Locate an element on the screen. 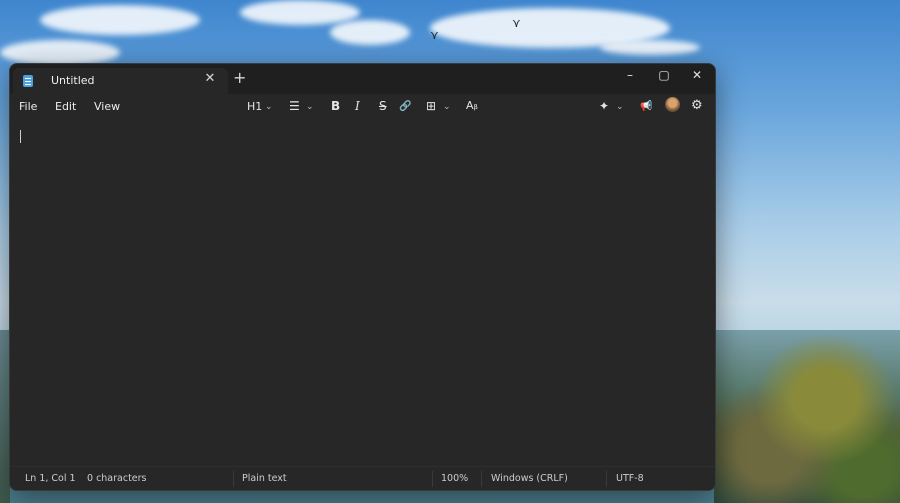 This screenshot has height=503, width=900. account-avatar is located at coordinates (672, 104).